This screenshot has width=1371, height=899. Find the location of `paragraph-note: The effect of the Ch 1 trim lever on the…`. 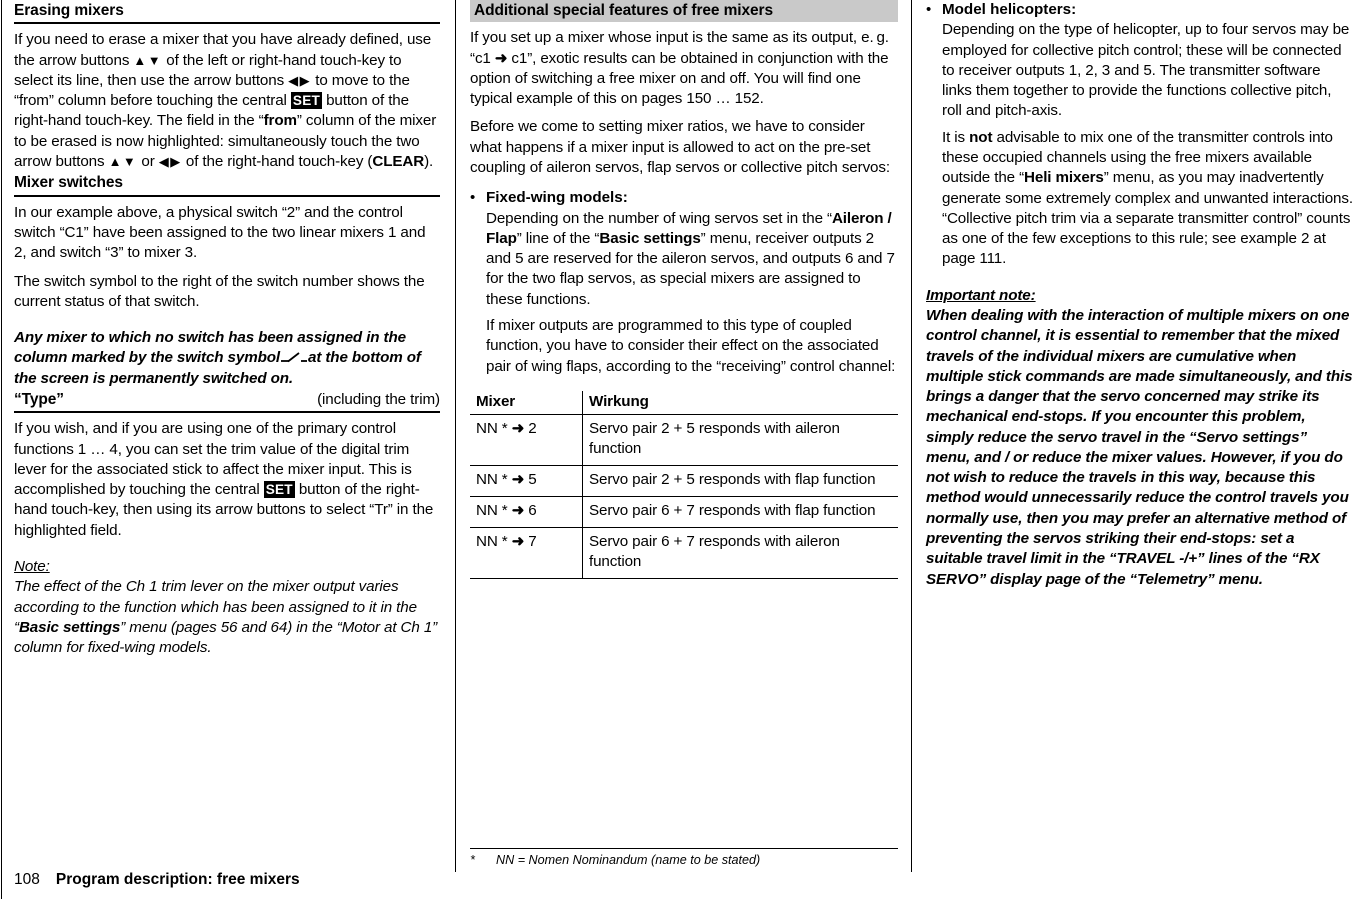

paragraph-note: The effect of the Ch 1 trim lever on the… is located at coordinates (227, 617).